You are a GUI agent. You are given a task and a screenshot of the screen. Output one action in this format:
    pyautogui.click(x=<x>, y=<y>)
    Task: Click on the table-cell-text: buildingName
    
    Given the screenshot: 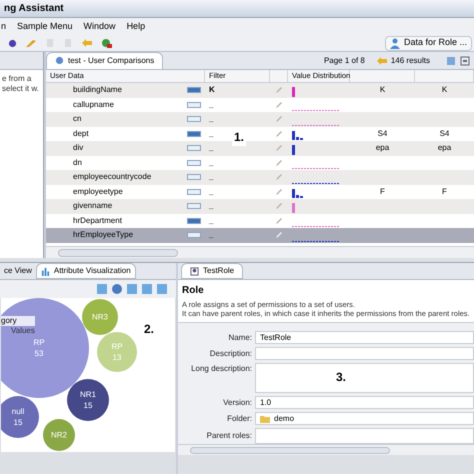 What is the action you would take?
    pyautogui.click(x=98, y=90)
    